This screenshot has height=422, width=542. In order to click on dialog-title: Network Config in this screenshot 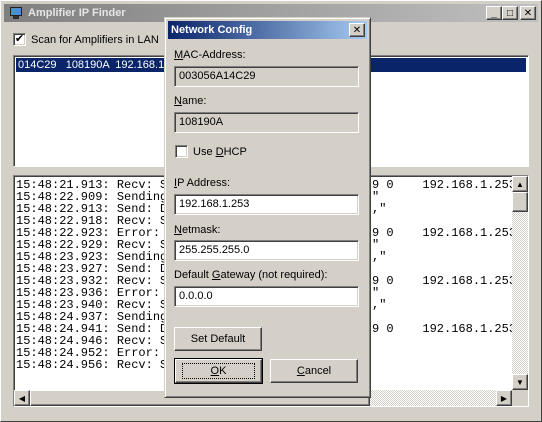, I will do `click(212, 30)`.